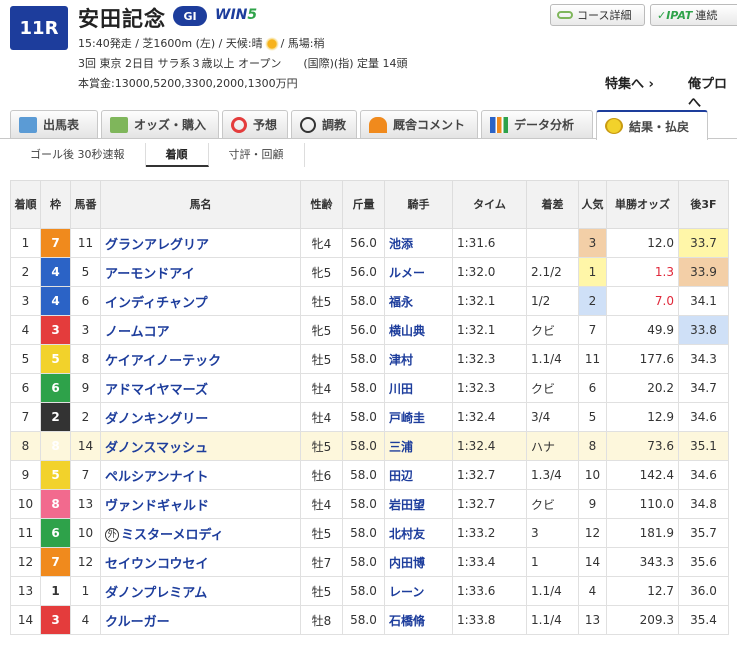 The height and width of the screenshot is (655, 737). What do you see at coordinates (552, 204) in the screenshot?
I see `col-margin: 着差` at bounding box center [552, 204].